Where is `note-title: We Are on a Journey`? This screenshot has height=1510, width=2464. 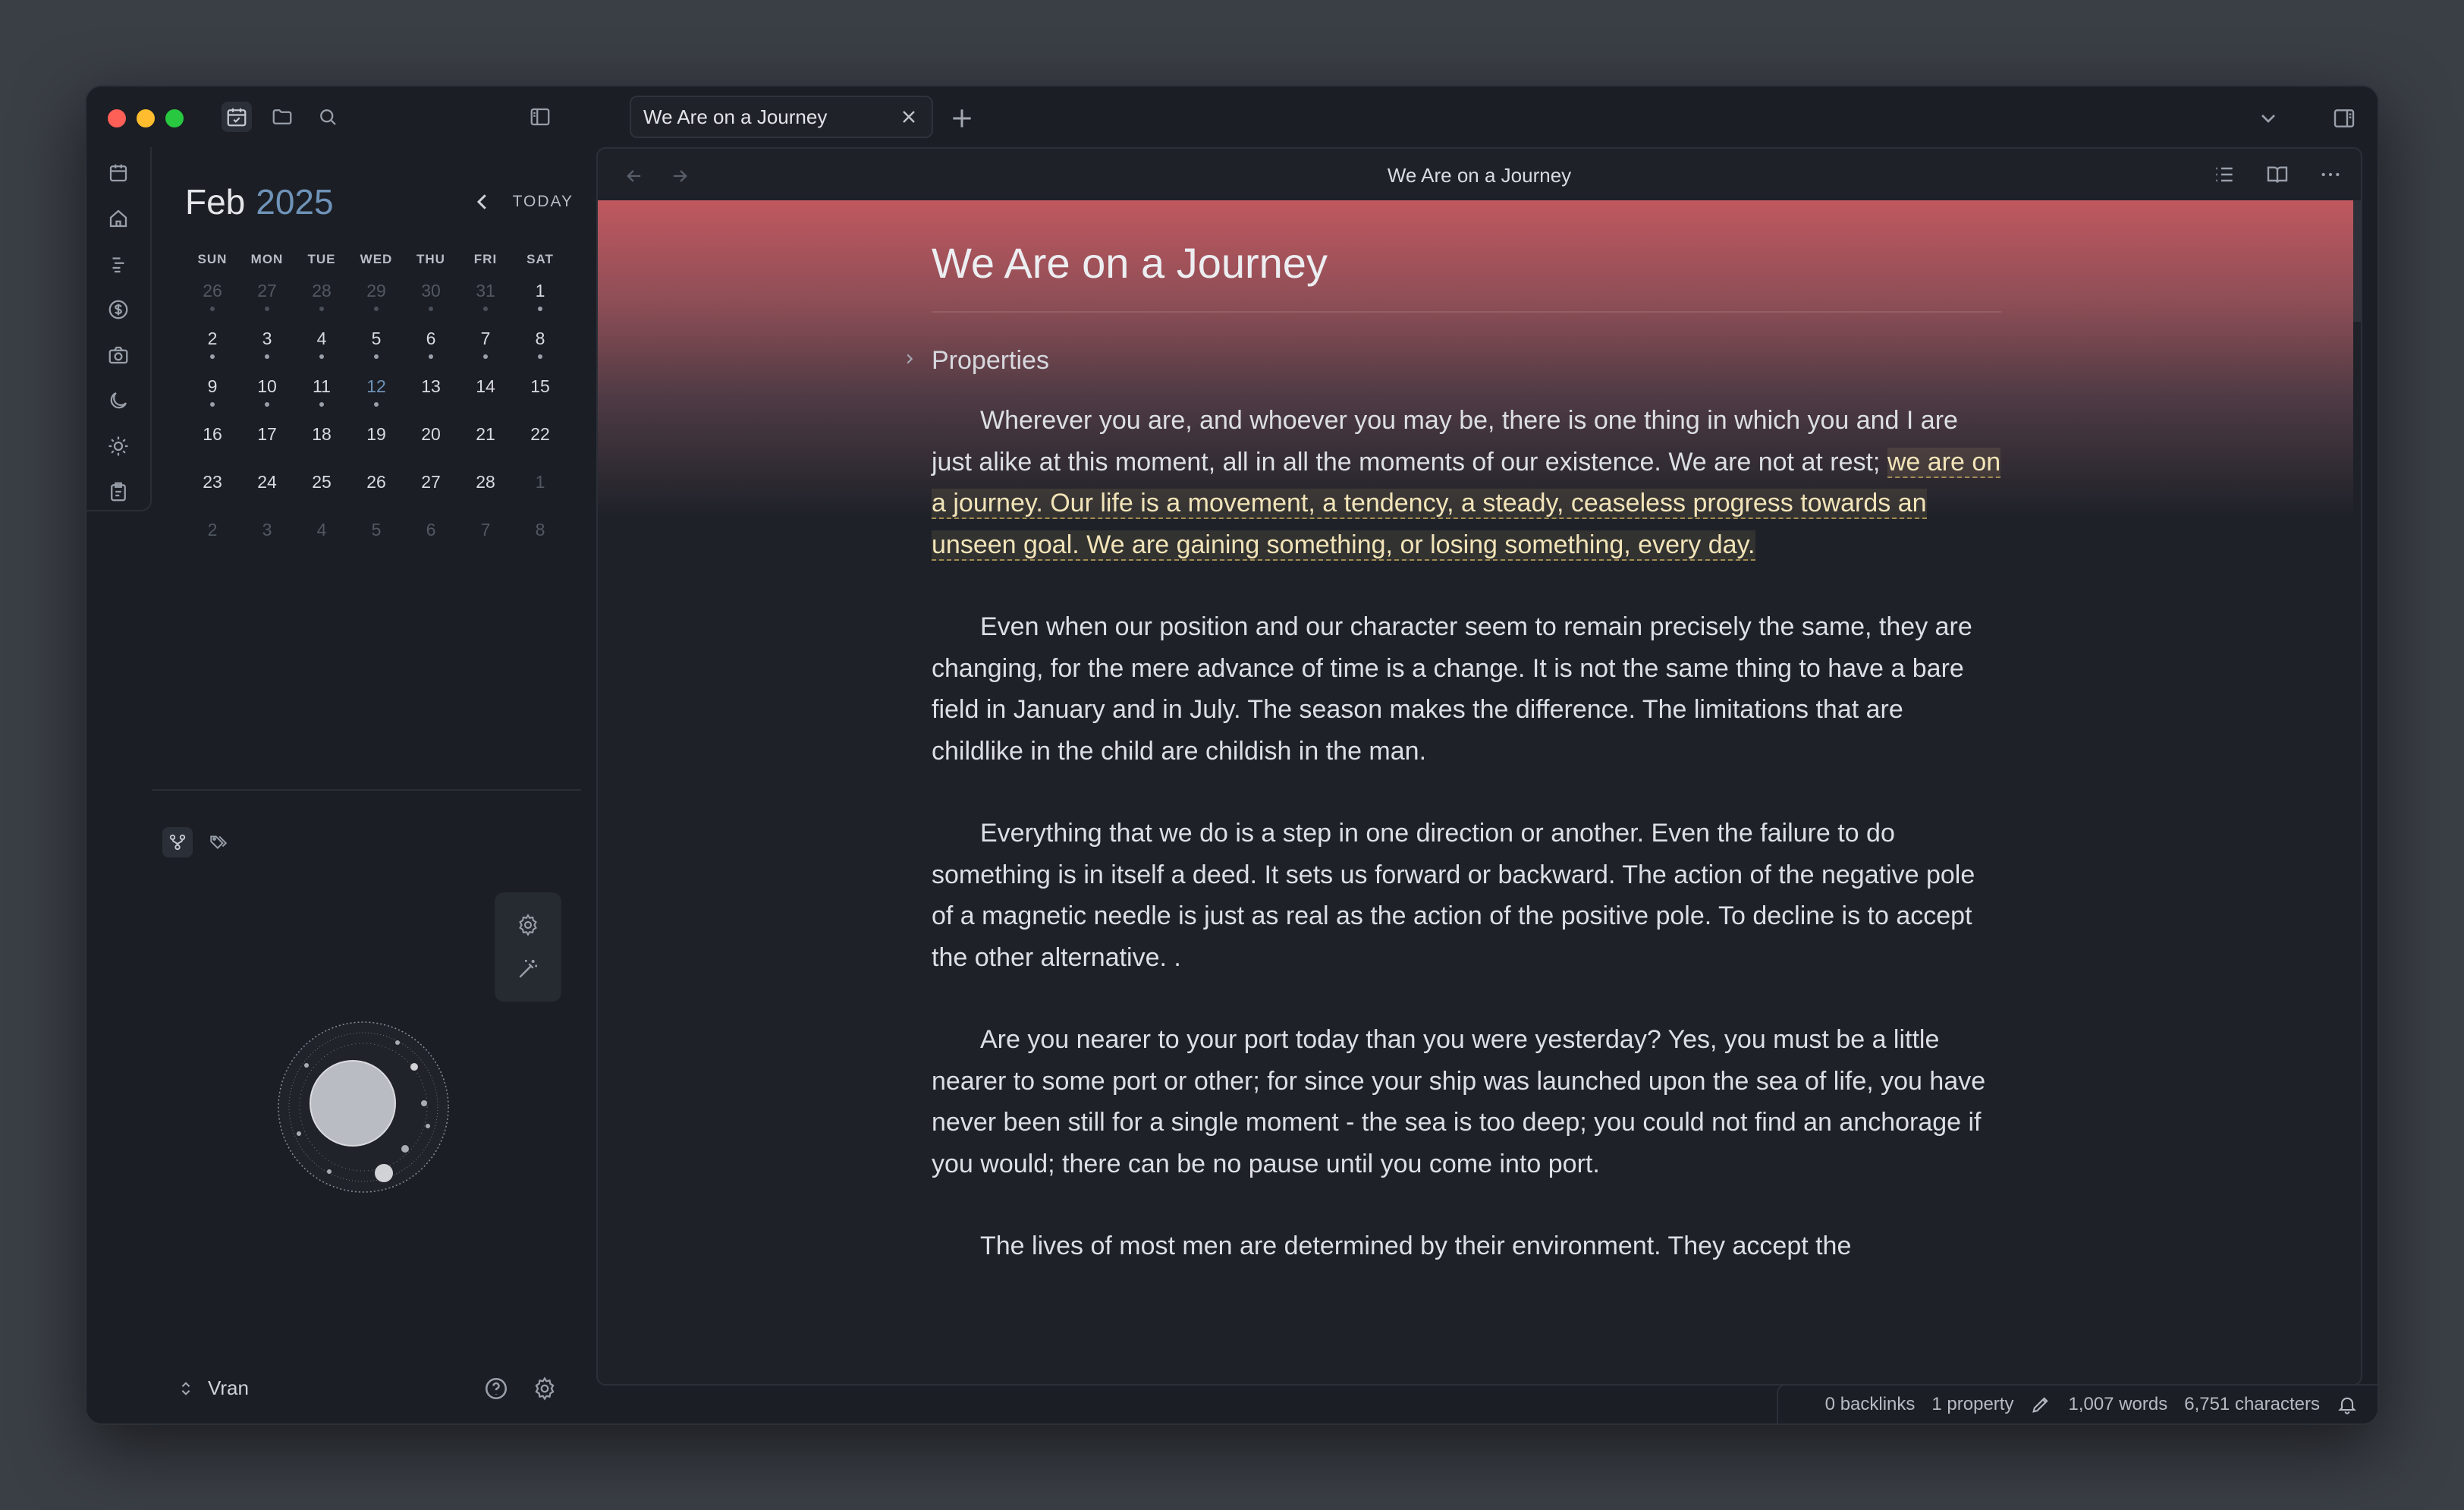 note-title: We Are on a Journey is located at coordinates (1466, 256).